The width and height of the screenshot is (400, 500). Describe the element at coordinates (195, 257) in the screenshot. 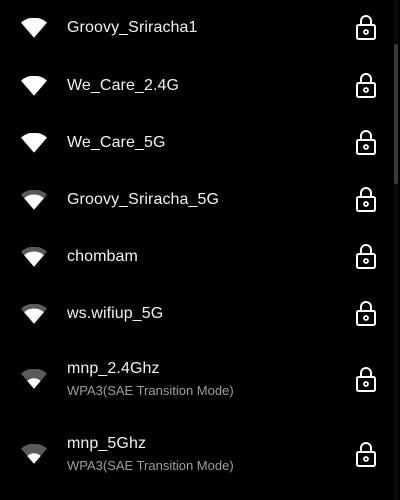

I see `wifi-network-item: chombam` at that location.